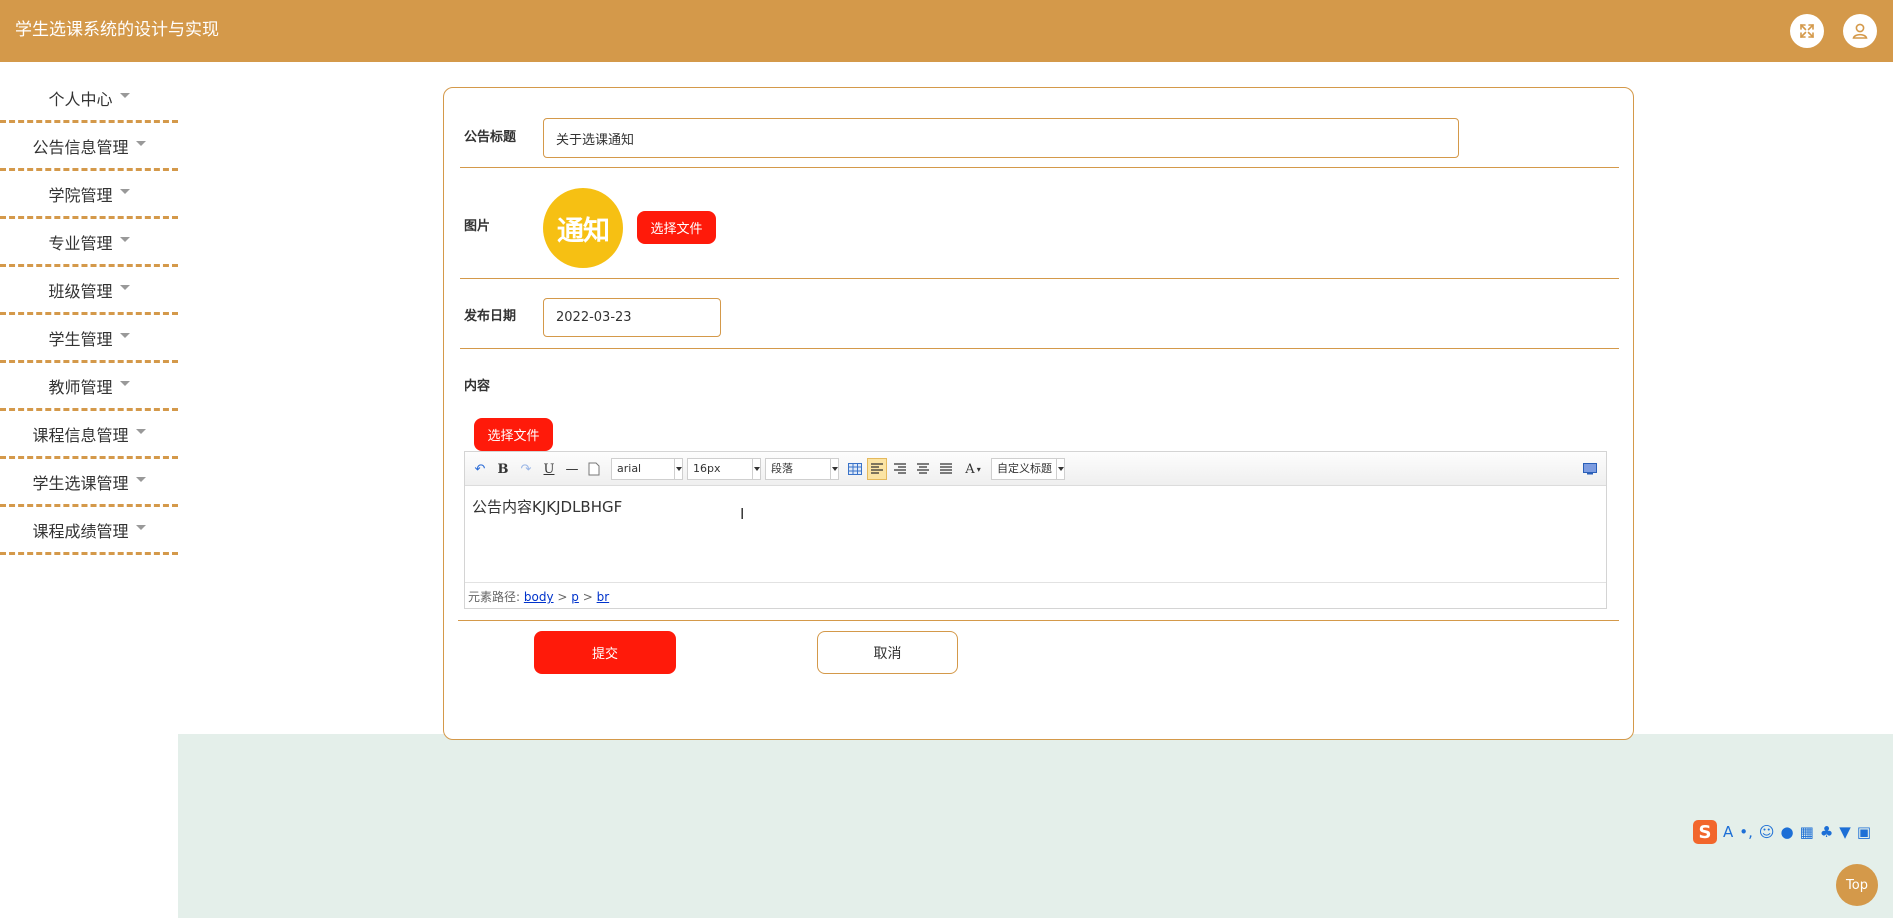 The height and width of the screenshot is (918, 1893). What do you see at coordinates (583, 231) in the screenshot?
I see `notice-image-text: 通知` at bounding box center [583, 231].